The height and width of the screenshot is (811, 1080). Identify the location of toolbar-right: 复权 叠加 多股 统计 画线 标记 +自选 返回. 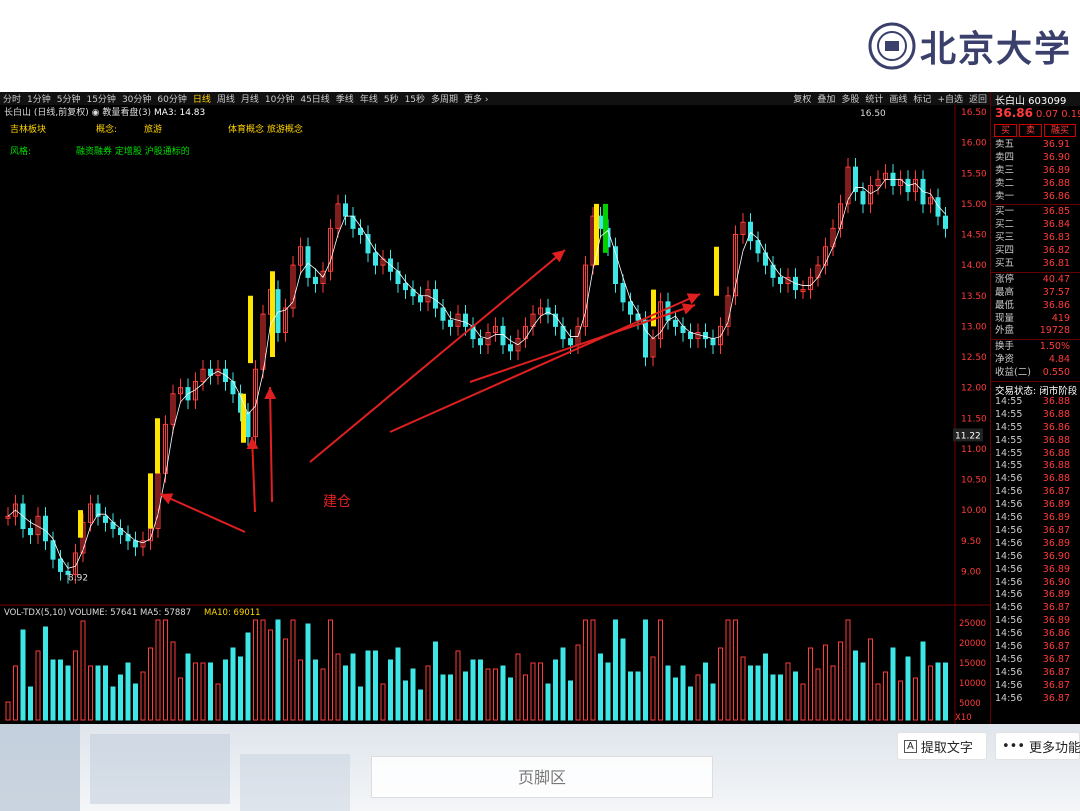
(890, 98).